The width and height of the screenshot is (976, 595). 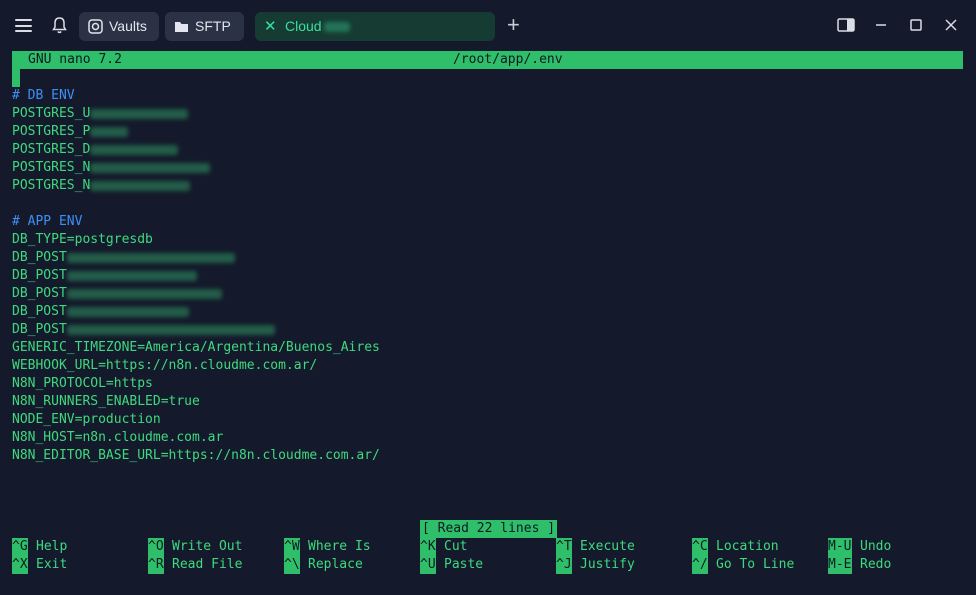 What do you see at coordinates (20, 547) in the screenshot?
I see `shortcut-key: ^G` at bounding box center [20, 547].